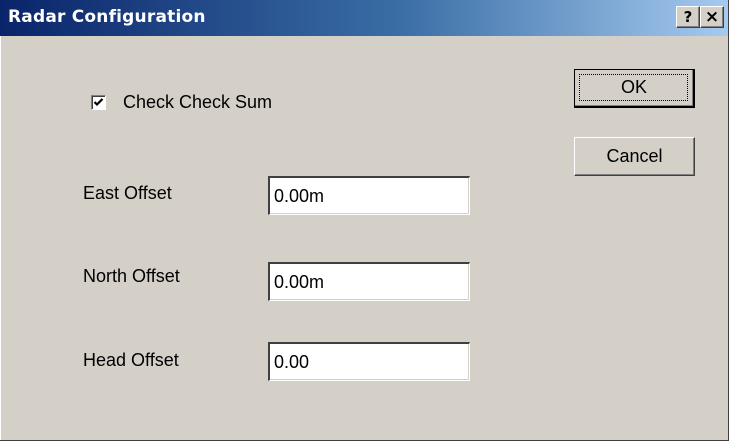 The image size is (730, 442). Describe the element at coordinates (369, 281) in the screenshot. I see `north-offset-input` at that location.